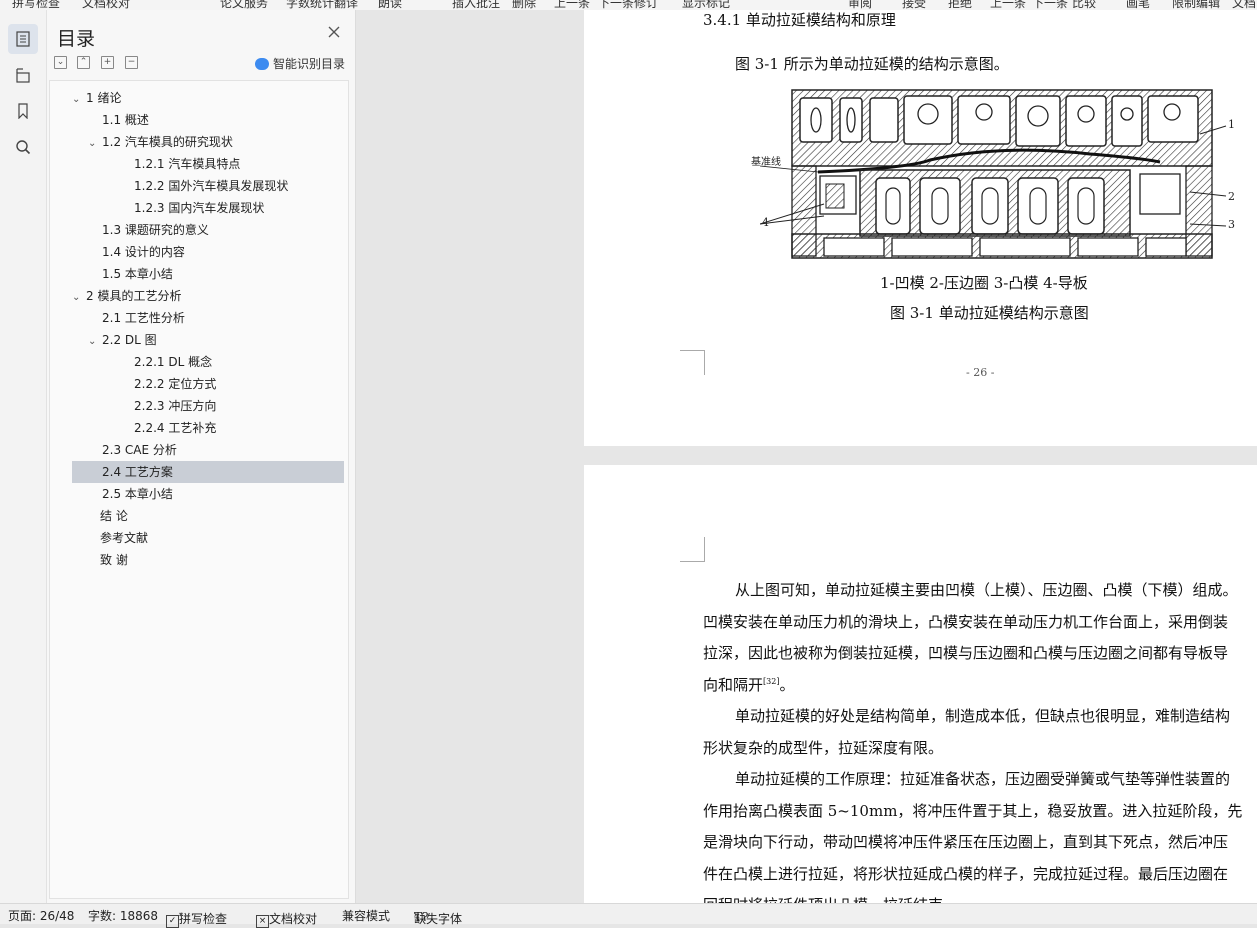  I want to click on toc-item-label: 2 模具的工艺分析, so click(134, 296).